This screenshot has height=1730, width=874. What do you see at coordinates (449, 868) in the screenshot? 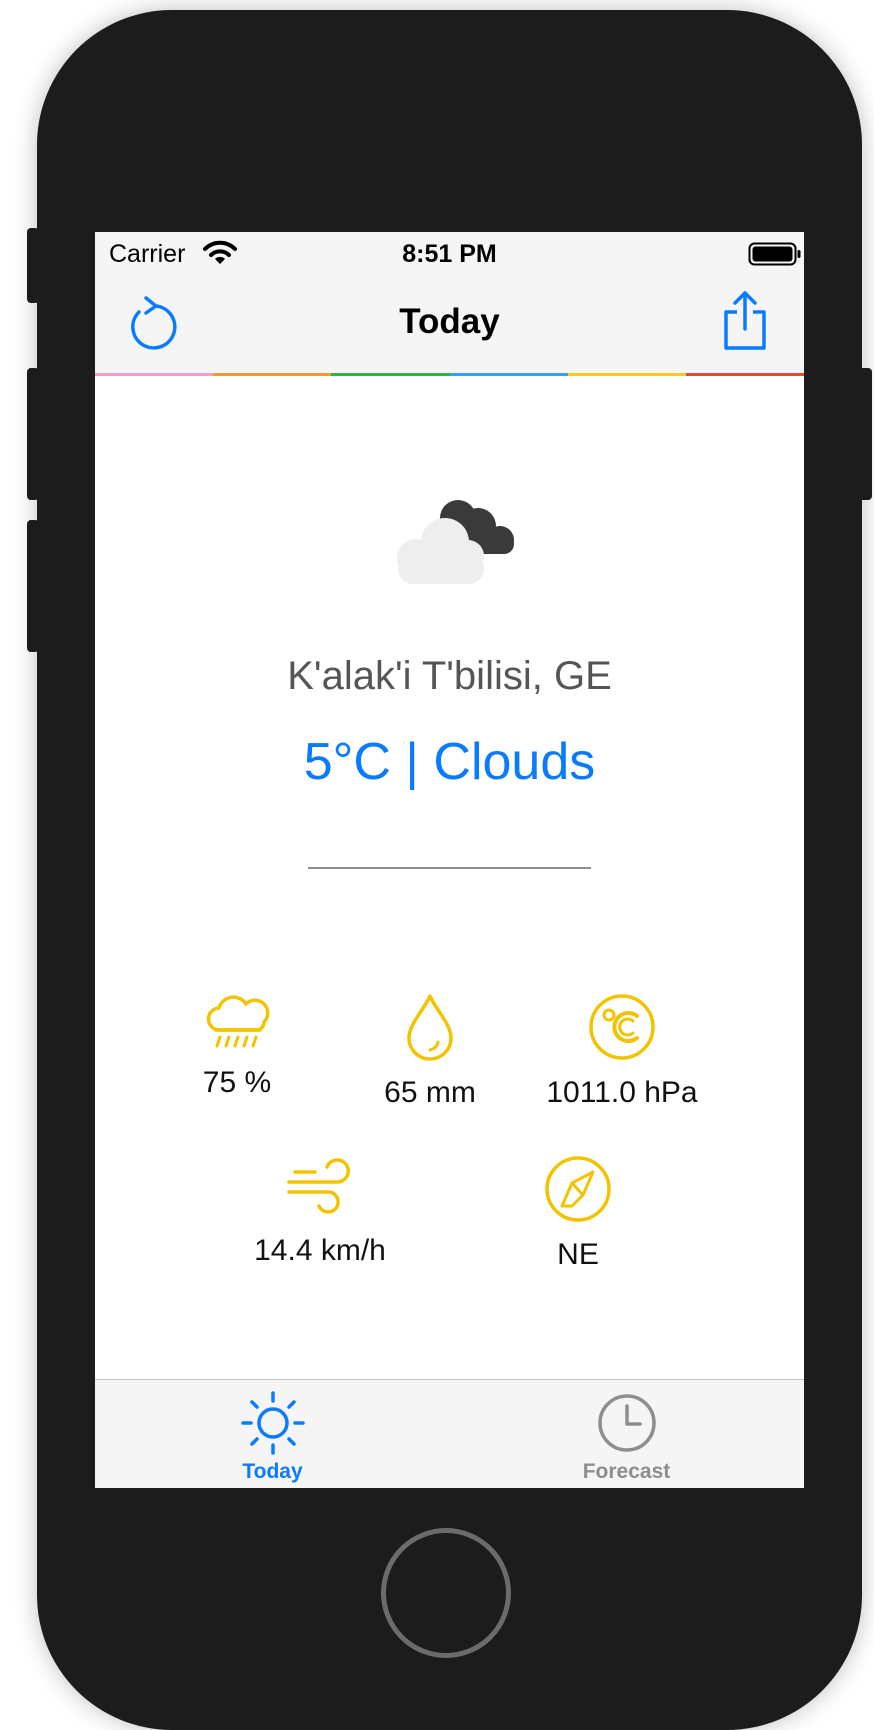
I see `divider` at bounding box center [449, 868].